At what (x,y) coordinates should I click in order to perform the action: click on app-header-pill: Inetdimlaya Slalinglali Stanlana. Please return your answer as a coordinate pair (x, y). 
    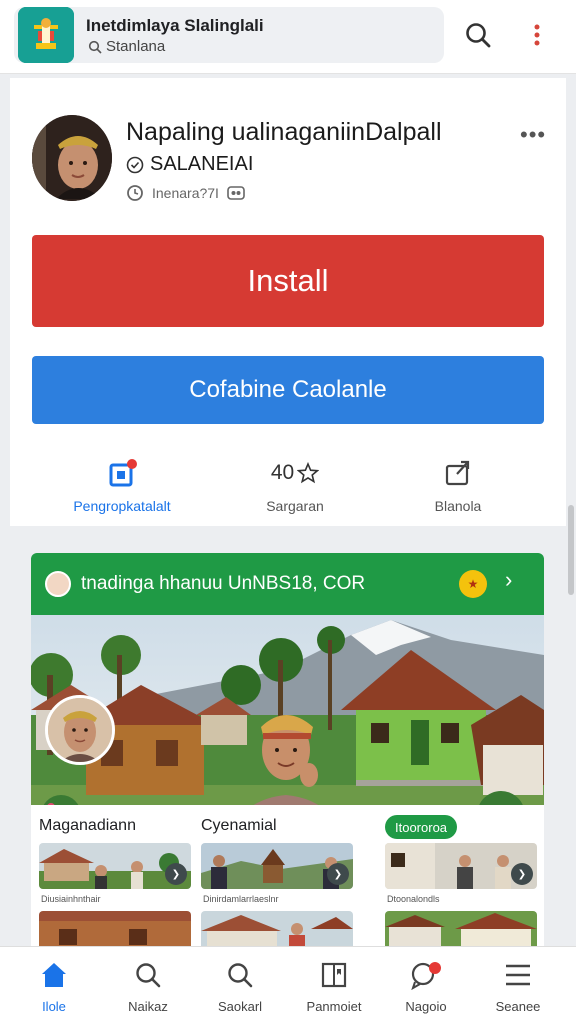
    Looking at the image, I should click on (229, 35).